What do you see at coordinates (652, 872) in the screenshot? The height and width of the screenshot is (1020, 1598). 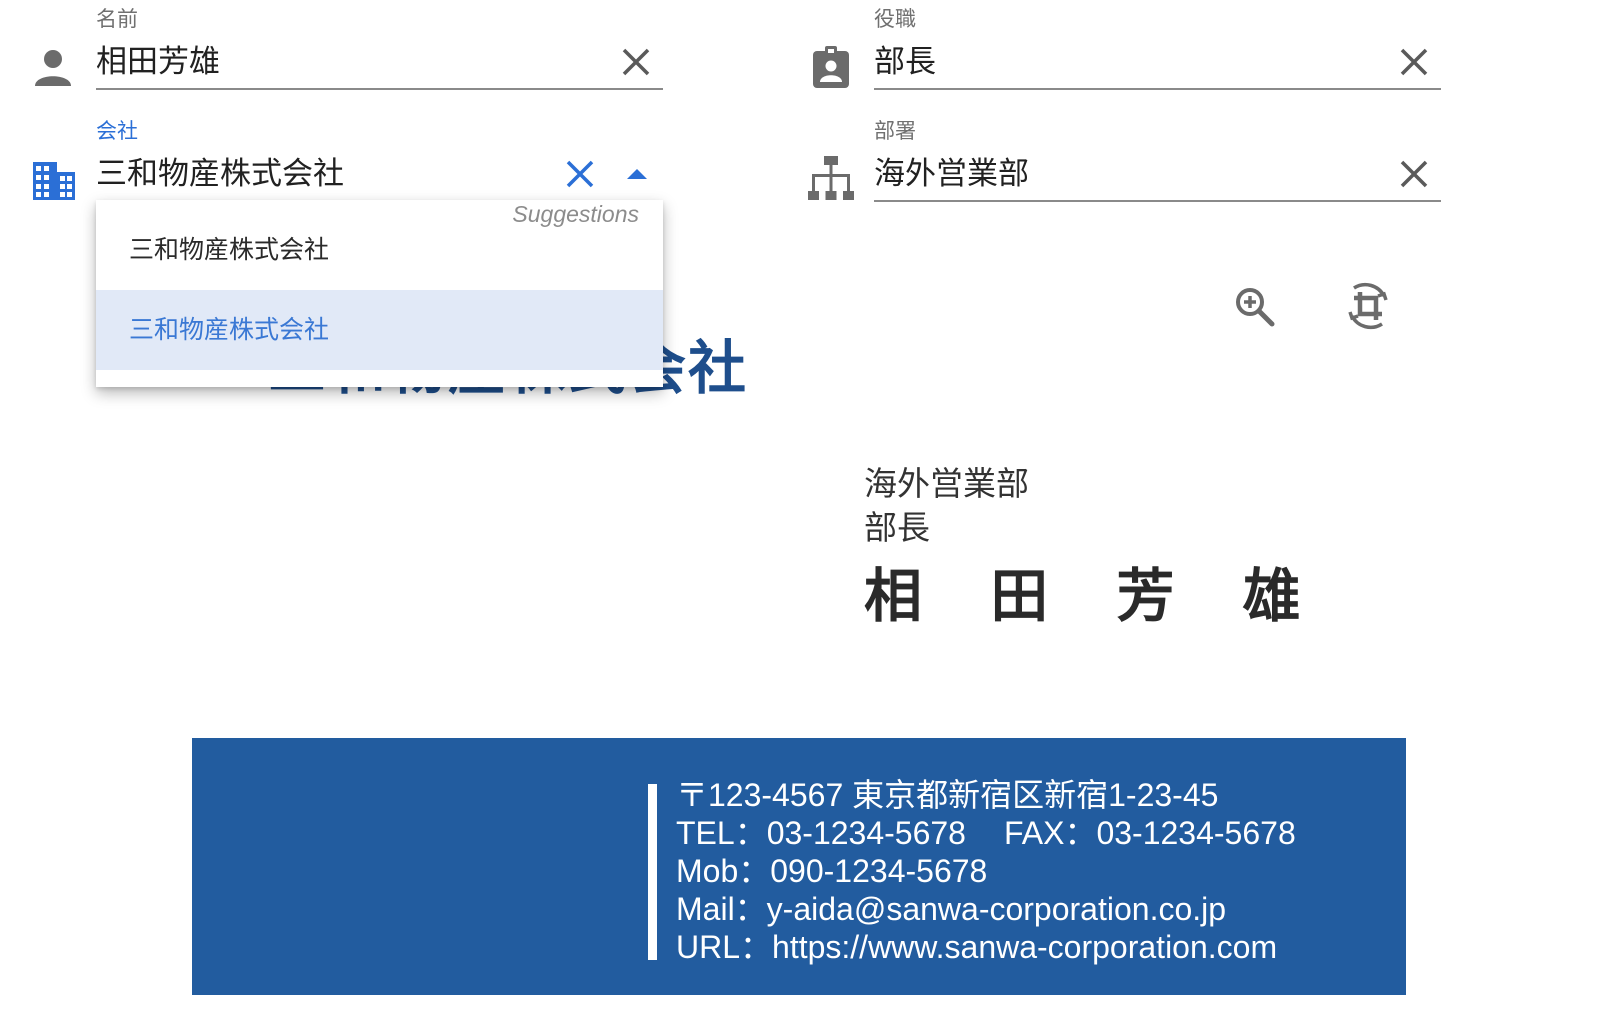 I see `card-footer-divider` at bounding box center [652, 872].